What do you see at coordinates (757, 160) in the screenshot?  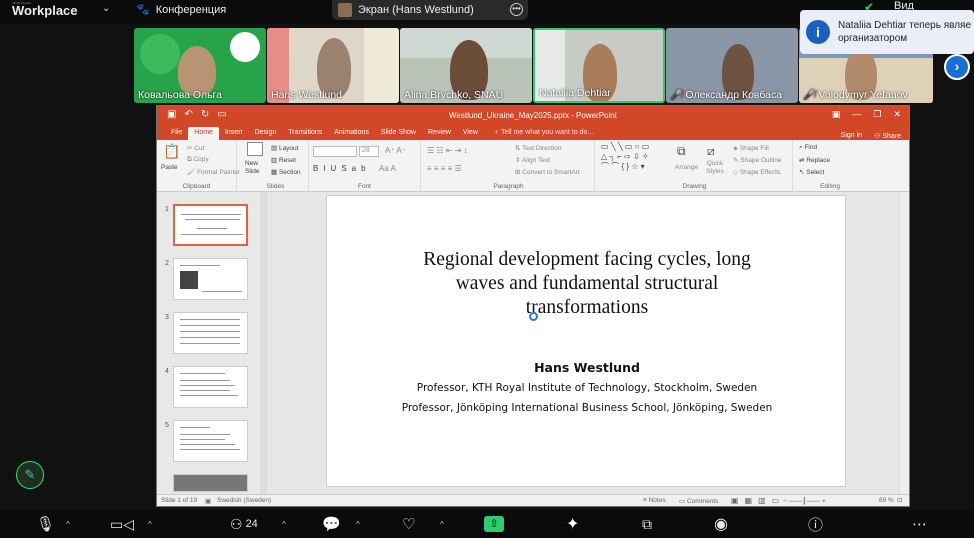 I see `shape-outline-button: ✎ Shape Outline` at bounding box center [757, 160].